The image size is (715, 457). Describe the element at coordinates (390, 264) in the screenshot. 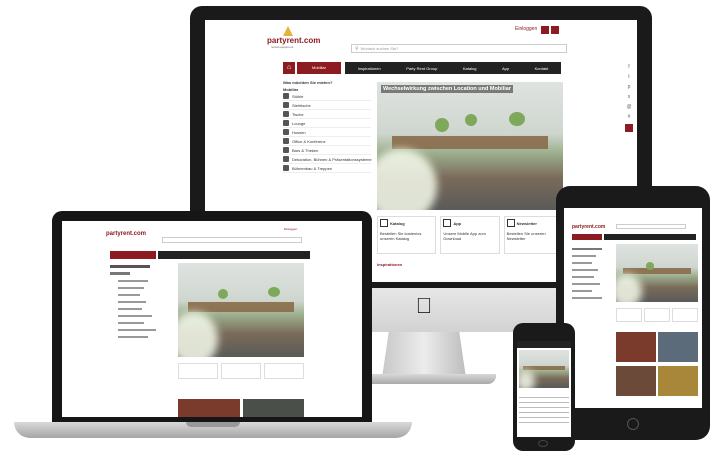

I see `section-label: Inspirationen` at that location.